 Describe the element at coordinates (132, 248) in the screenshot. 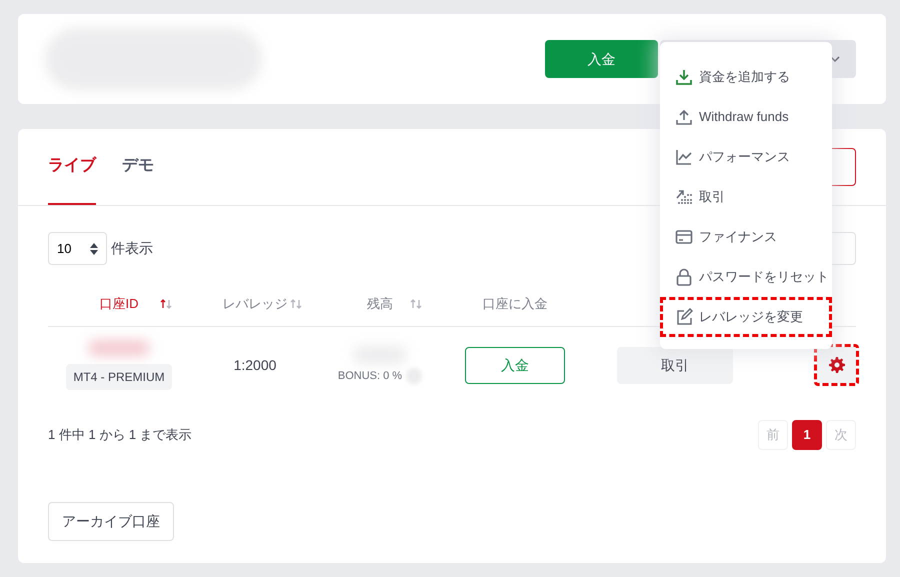

I see `page-length-label: 件表示` at that location.